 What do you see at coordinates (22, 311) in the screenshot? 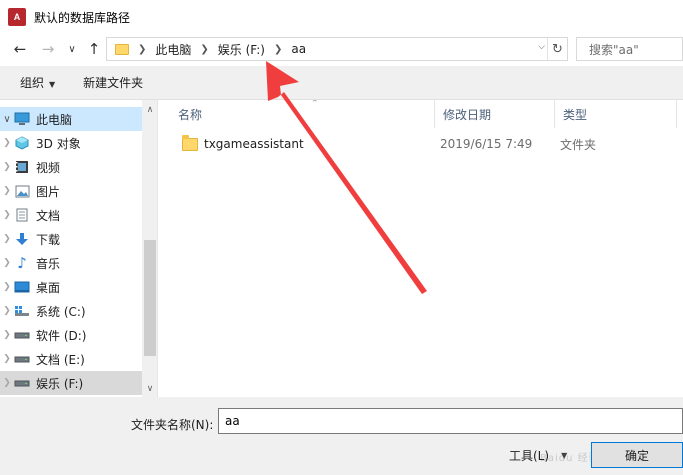
I see `system-drive-icon` at bounding box center [22, 311].